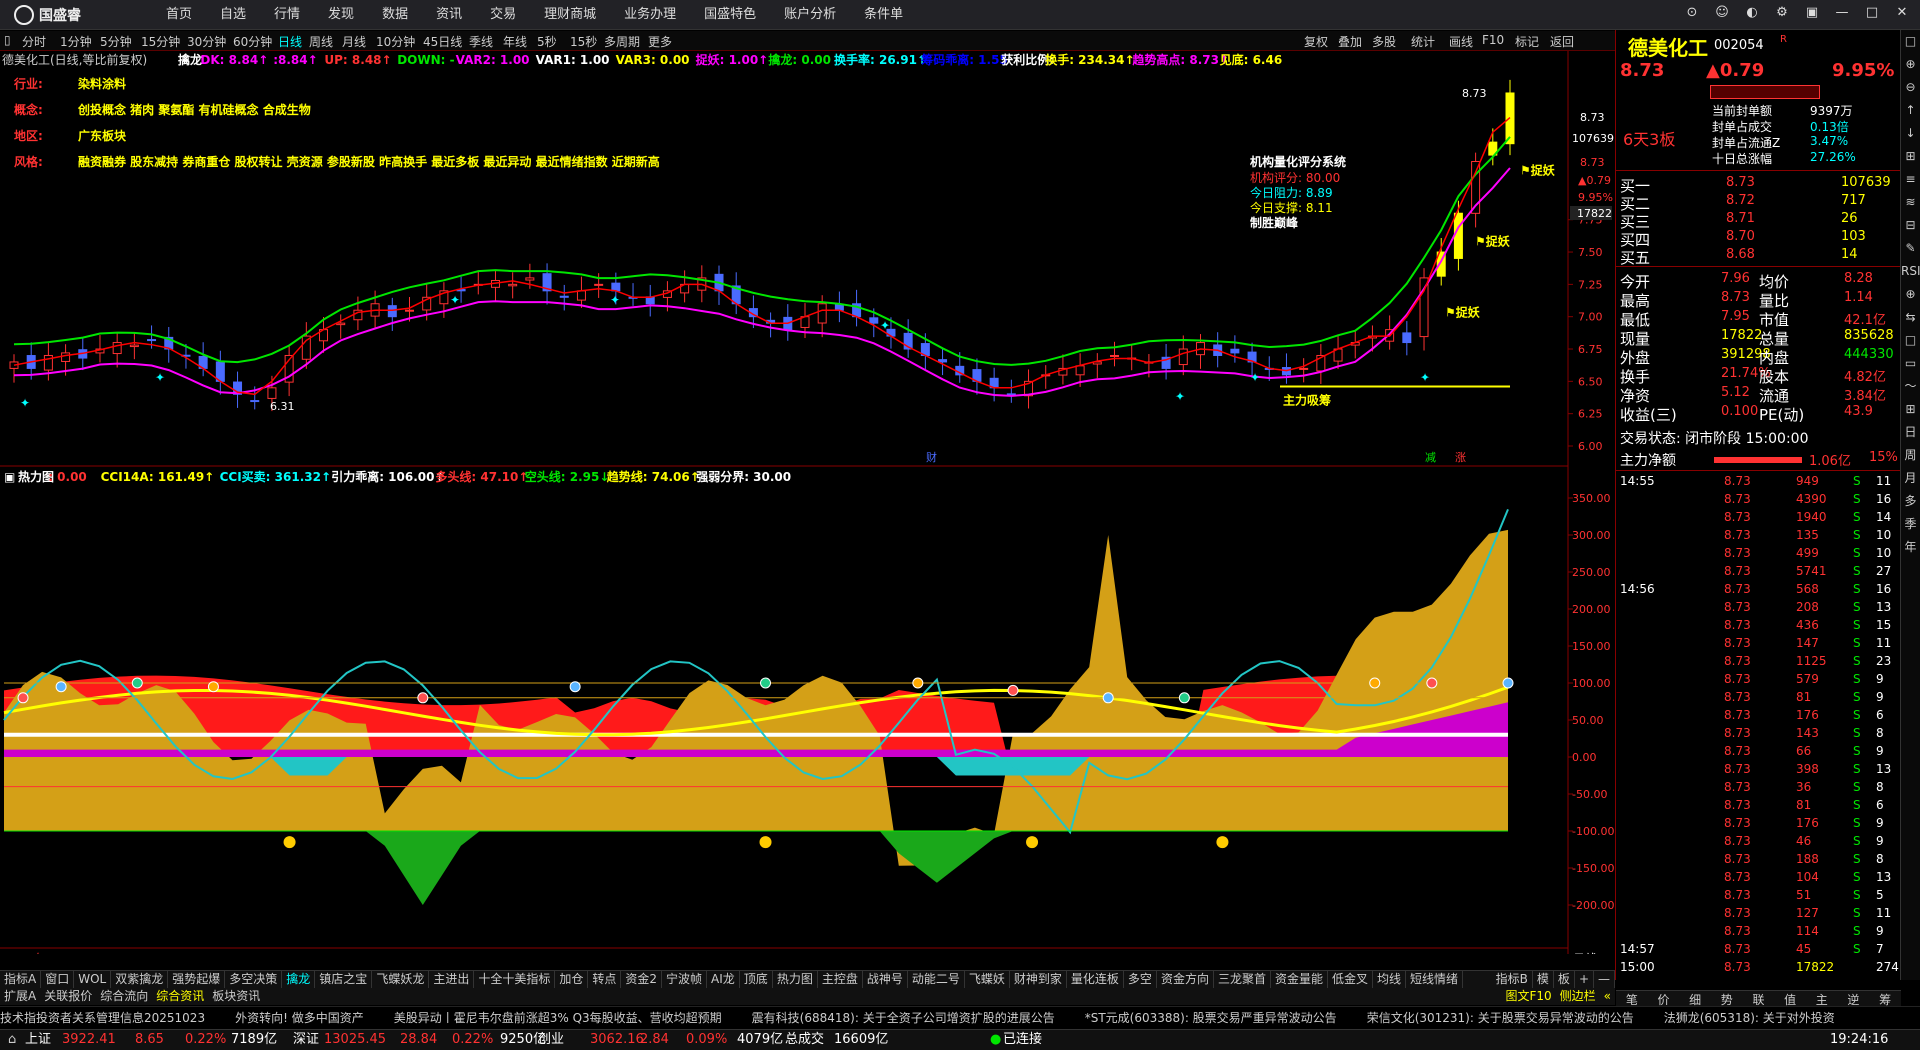  Describe the element at coordinates (1910, 179) in the screenshot. I see `vtool-6: ≡` at that location.